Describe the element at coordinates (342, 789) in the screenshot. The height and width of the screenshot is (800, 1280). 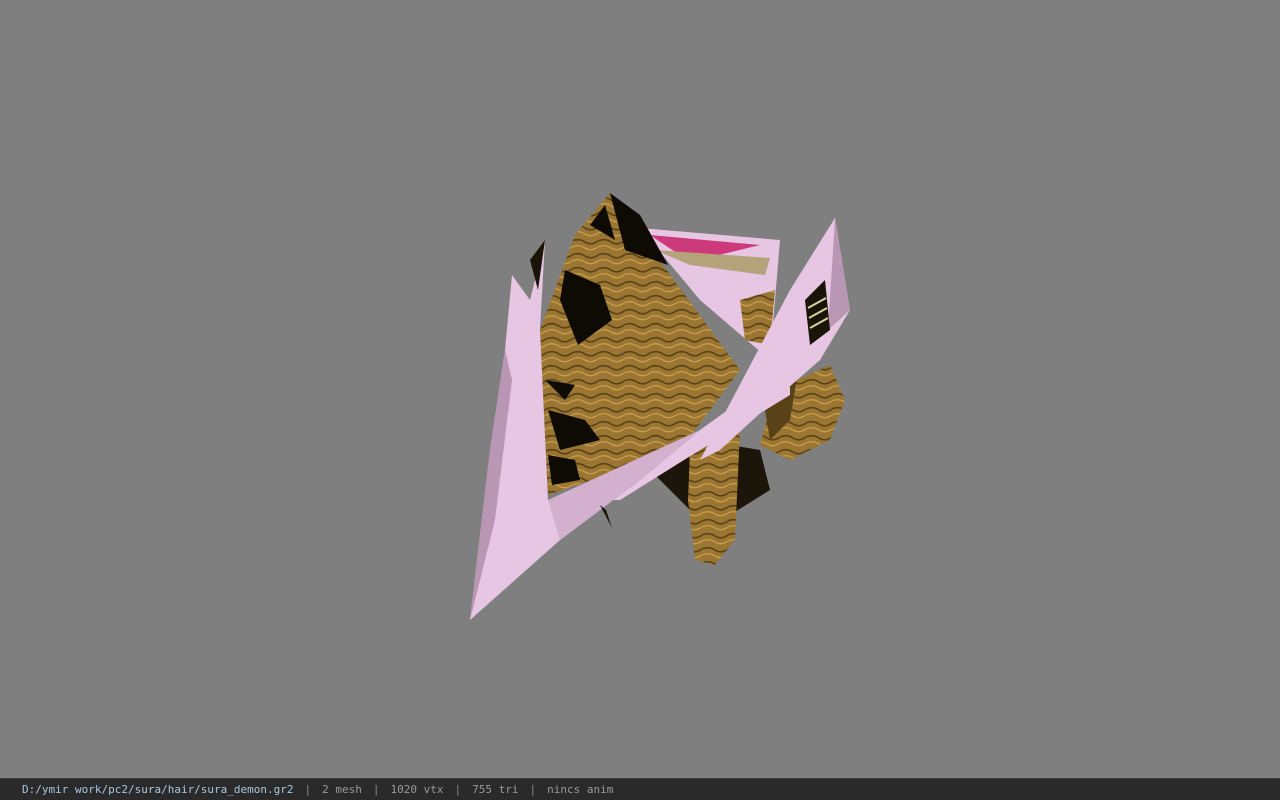
I see `mesh-count: 2 mesh` at that location.